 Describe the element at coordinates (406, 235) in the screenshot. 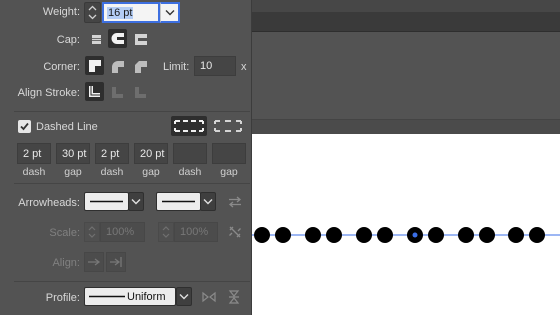

I see `dashed-stroke-preview` at that location.